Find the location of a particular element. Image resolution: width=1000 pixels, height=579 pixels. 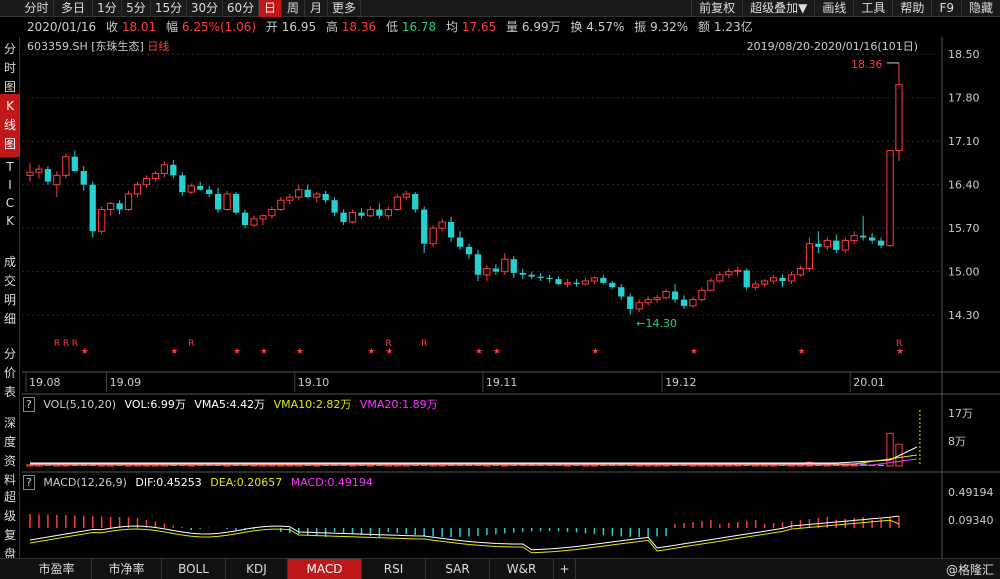

x-tick-label: 19.11 is located at coordinates (502, 382).